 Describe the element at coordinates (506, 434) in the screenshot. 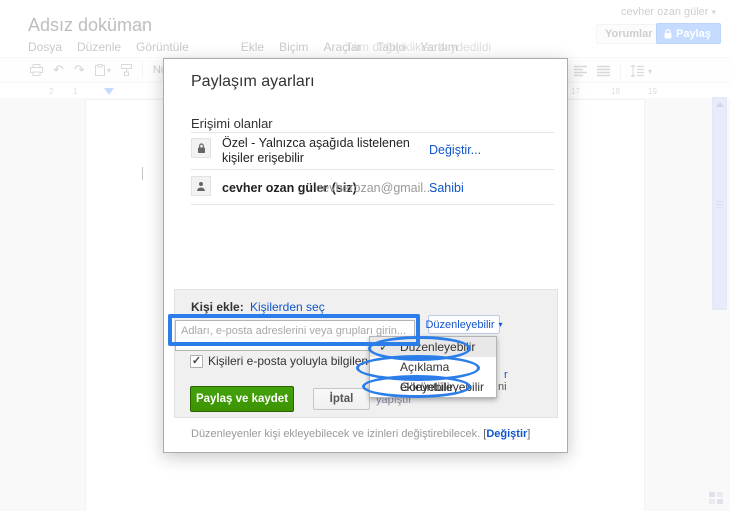

I see `change-editor-permissions-link: Değiştir` at that location.